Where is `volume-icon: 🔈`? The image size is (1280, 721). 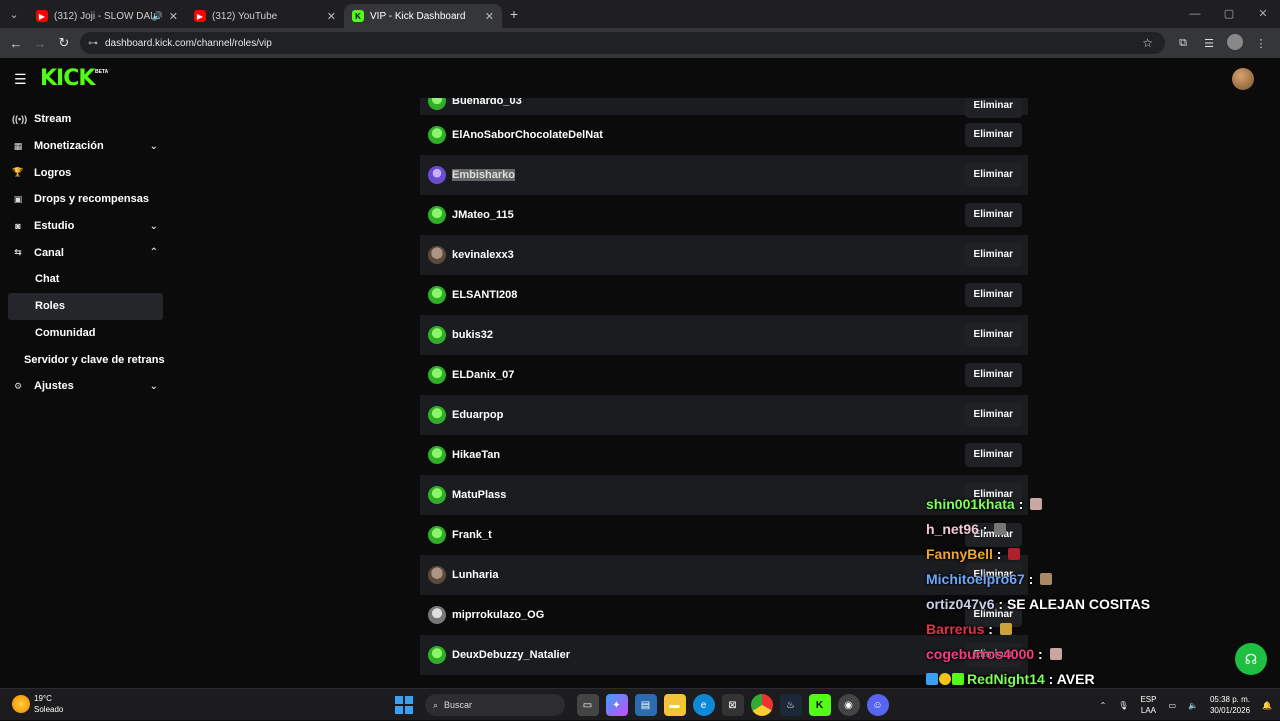 volume-icon: 🔈 is located at coordinates (1193, 705).